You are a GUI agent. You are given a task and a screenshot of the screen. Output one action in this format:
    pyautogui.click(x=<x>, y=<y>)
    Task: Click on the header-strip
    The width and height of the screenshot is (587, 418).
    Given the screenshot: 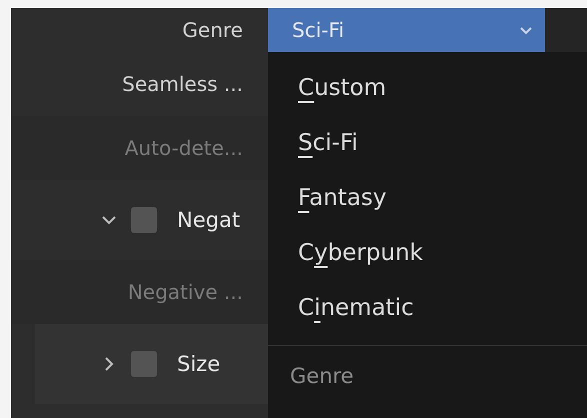 What is the action you would take?
    pyautogui.click(x=566, y=30)
    